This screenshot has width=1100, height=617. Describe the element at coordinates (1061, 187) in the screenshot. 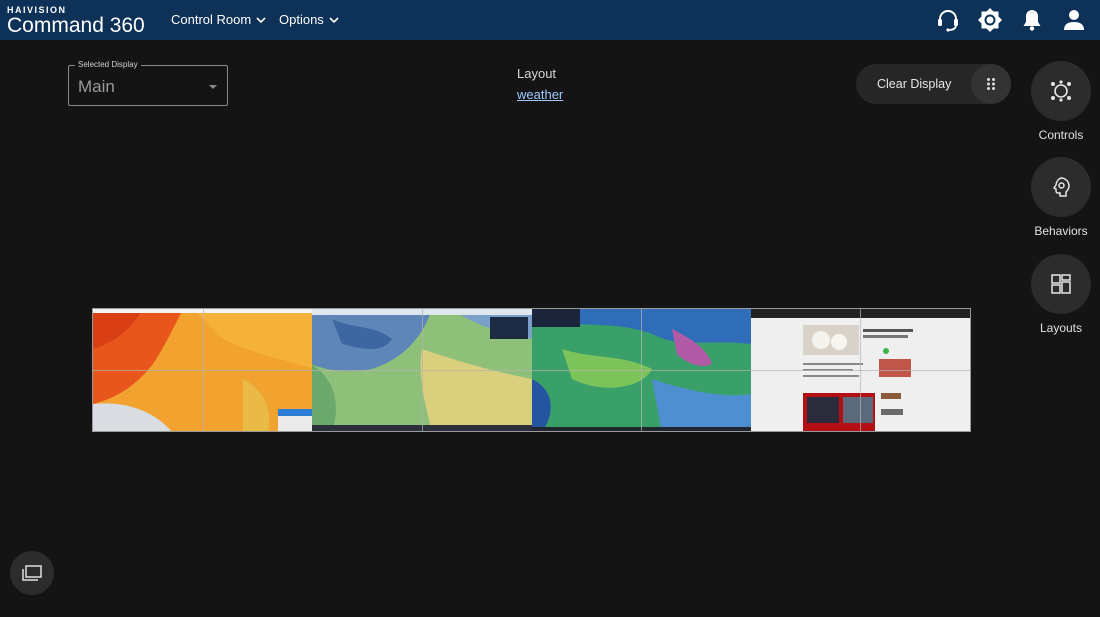

I see `behaviors-icon` at that location.